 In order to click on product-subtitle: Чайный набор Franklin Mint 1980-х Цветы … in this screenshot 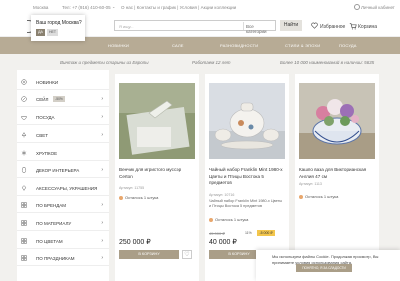, I will do `click(246, 203)`.